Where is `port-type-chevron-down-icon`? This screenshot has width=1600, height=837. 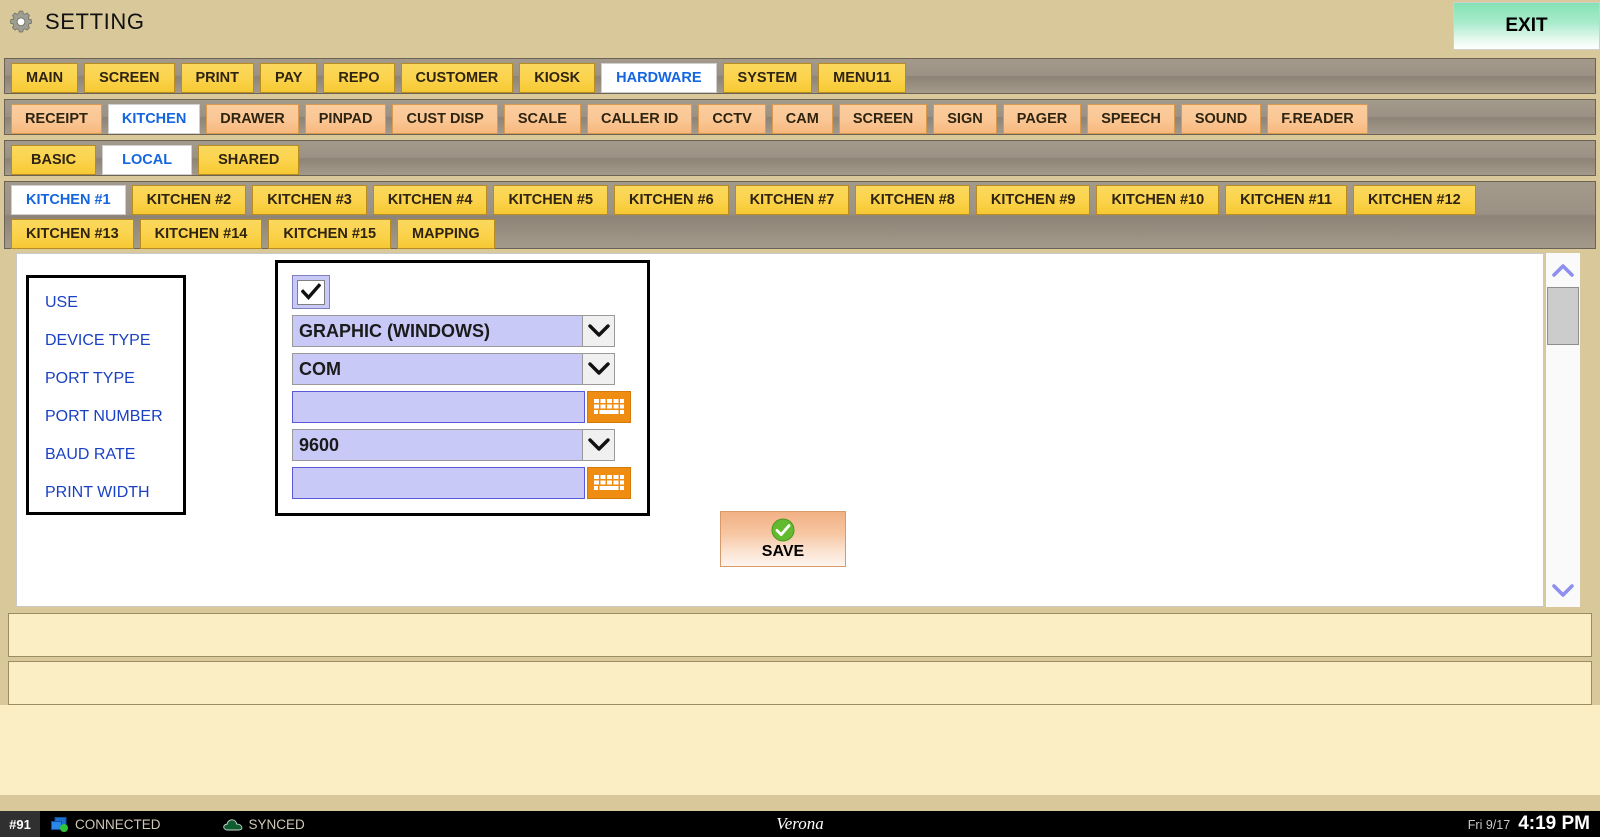 port-type-chevron-down-icon is located at coordinates (598, 369).